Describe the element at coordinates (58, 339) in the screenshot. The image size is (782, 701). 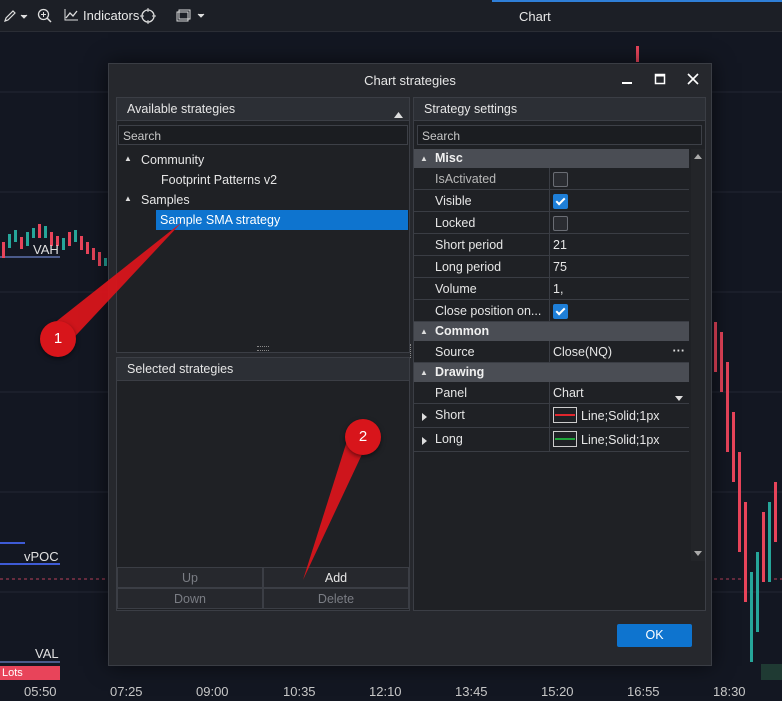
I see `annotation-badge-1: 1` at that location.